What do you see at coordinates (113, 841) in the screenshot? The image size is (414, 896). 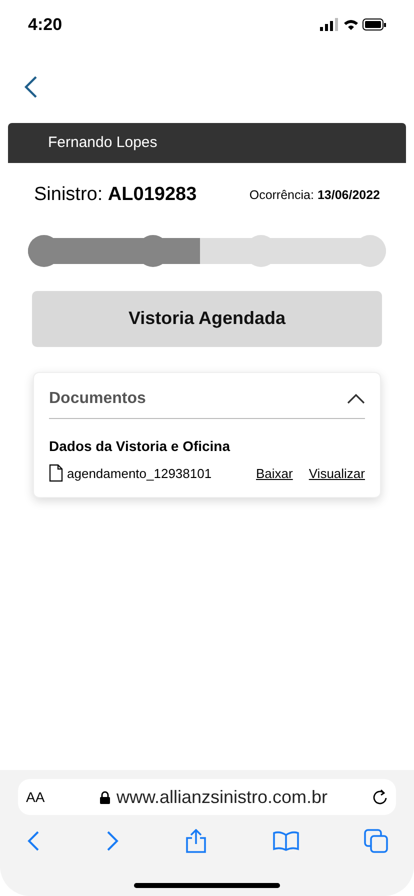 I see `forward-icon` at bounding box center [113, 841].